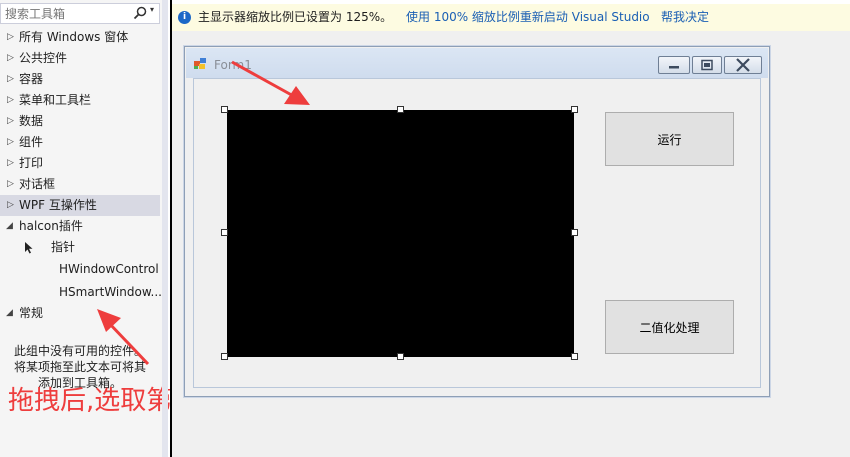 The image size is (850, 457). What do you see at coordinates (128, 343) in the screenshot?
I see `annotation-arrow-bottom` at bounding box center [128, 343].